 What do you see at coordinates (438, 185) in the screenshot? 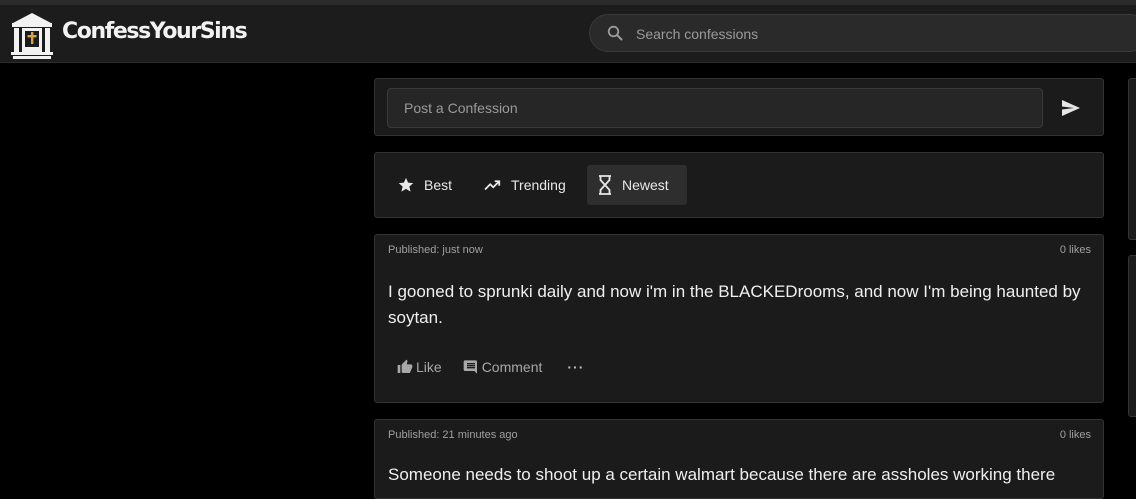
I see `tab-best-label: Best` at bounding box center [438, 185].